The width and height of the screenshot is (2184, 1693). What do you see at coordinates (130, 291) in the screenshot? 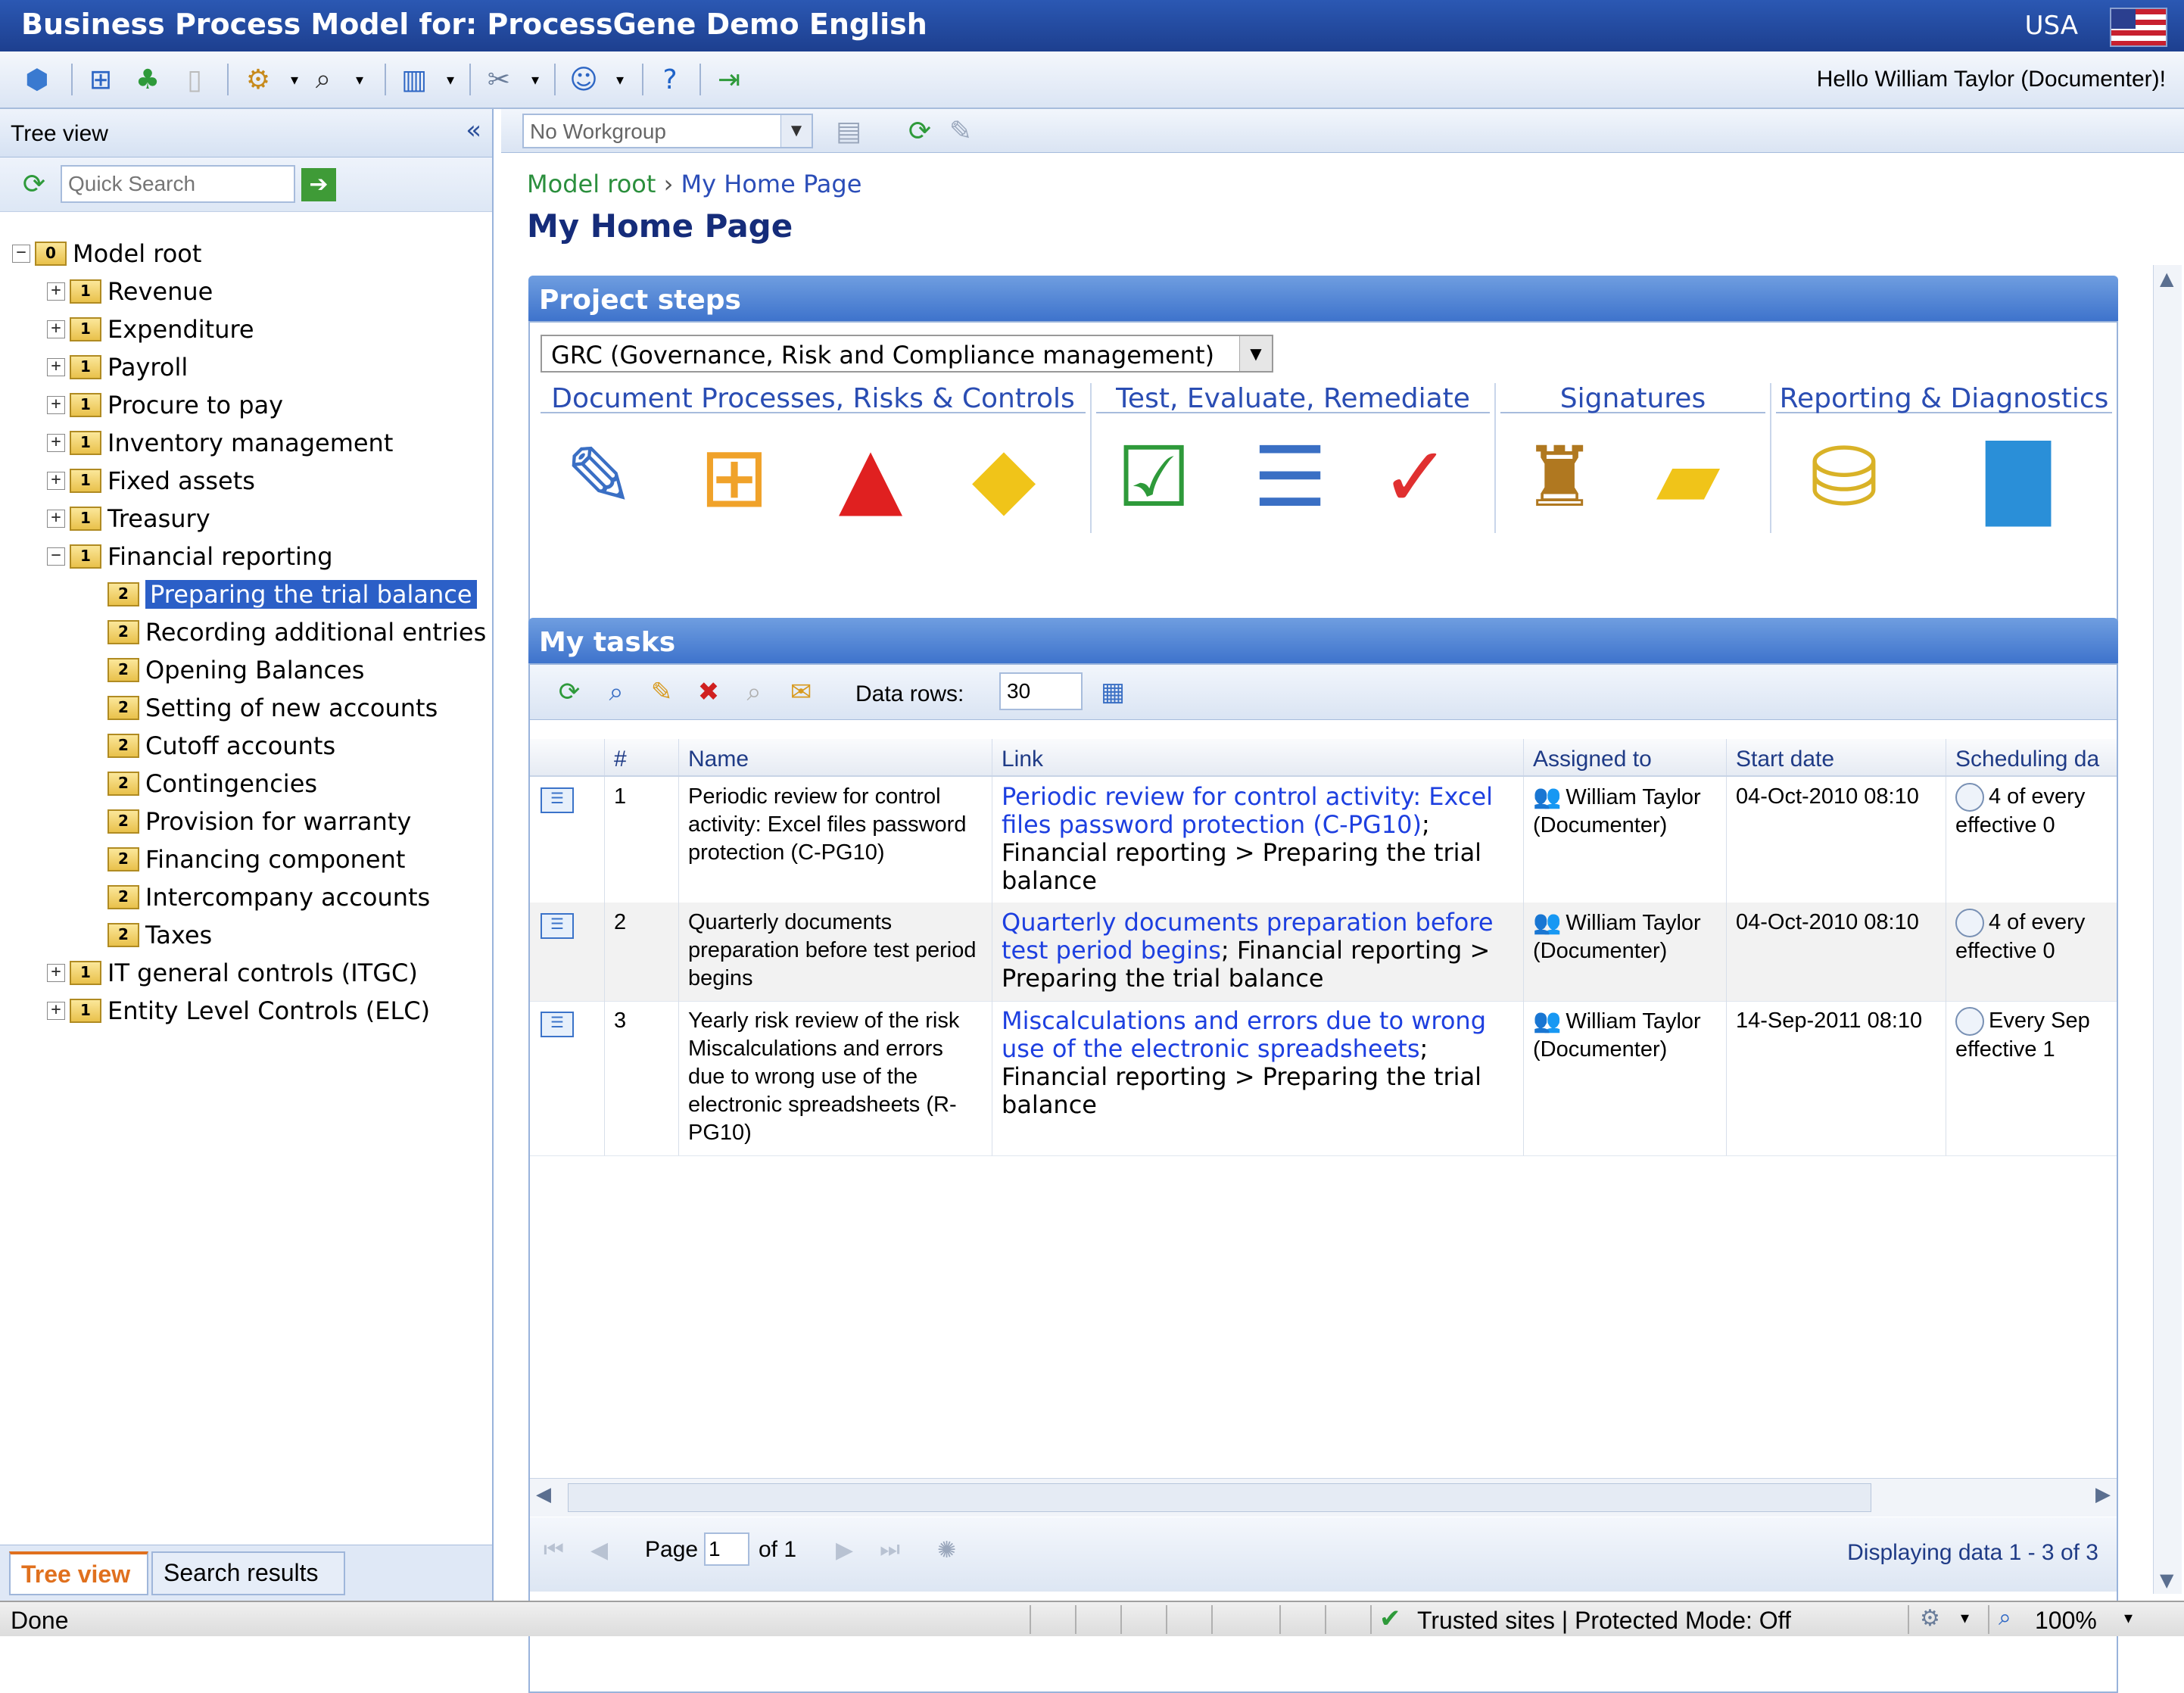
I see `tree-node: + 1 Revenue` at bounding box center [130, 291].